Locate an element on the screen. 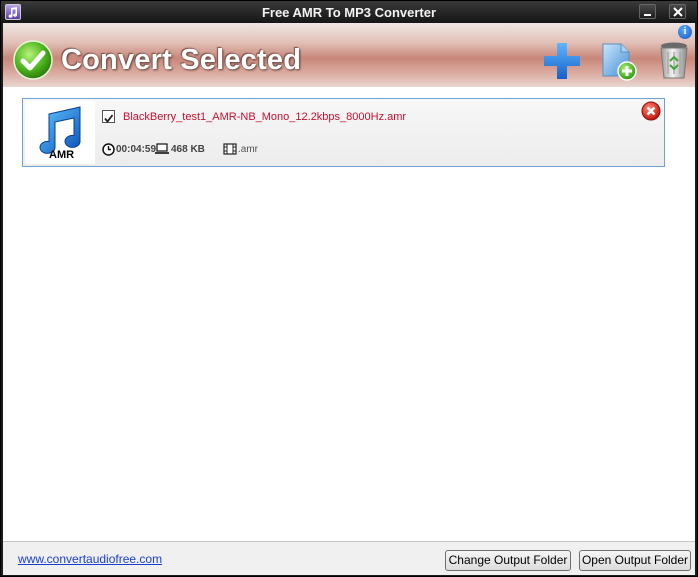  extension-info: .amr is located at coordinates (240, 149).